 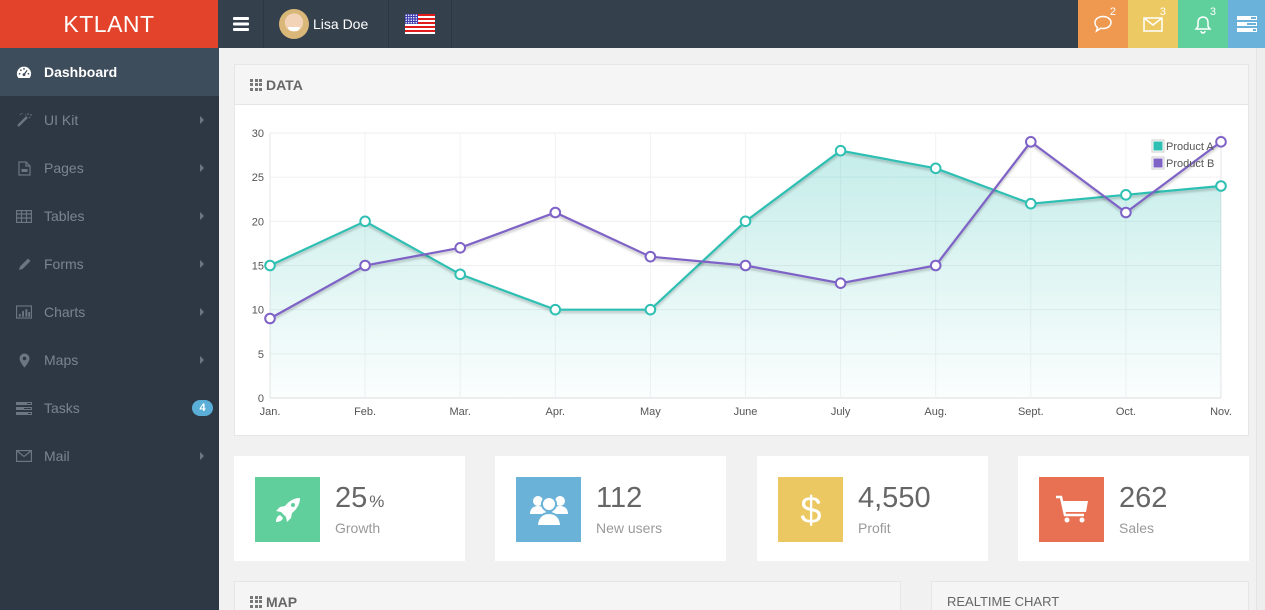 What do you see at coordinates (741, 85) in the screenshot?
I see `data-panel-header: DATA` at bounding box center [741, 85].